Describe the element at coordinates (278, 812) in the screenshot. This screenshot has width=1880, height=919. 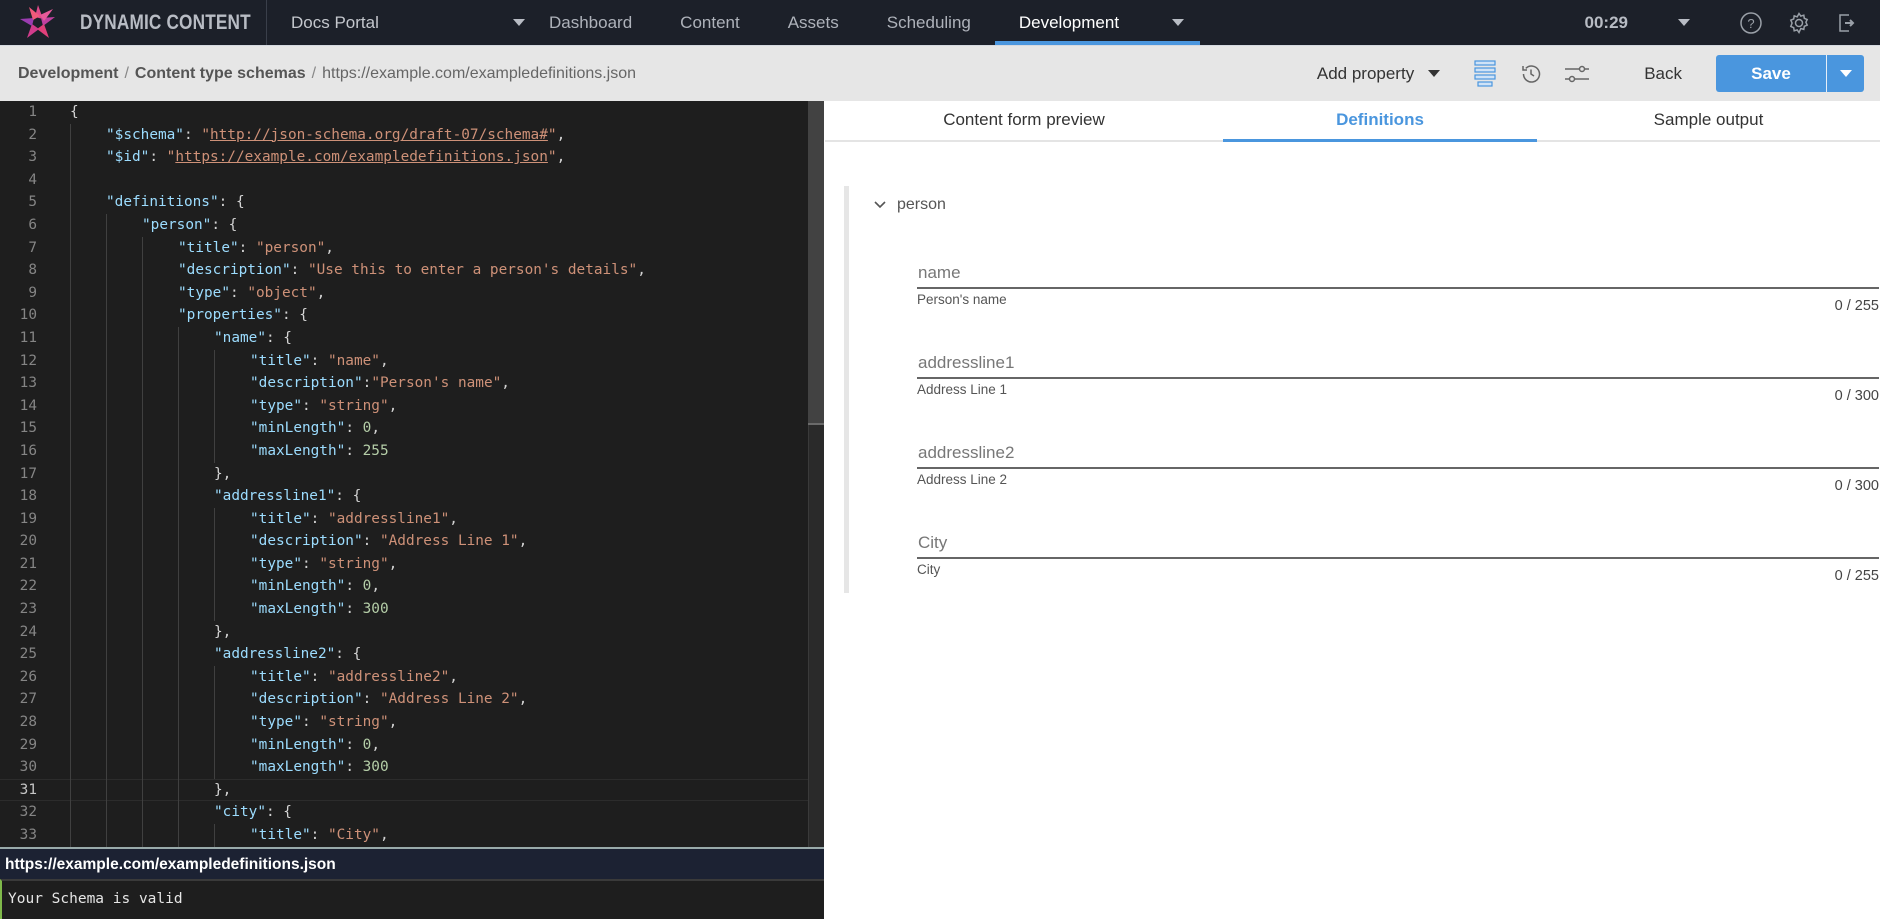
I see `code-token: : {` at that location.